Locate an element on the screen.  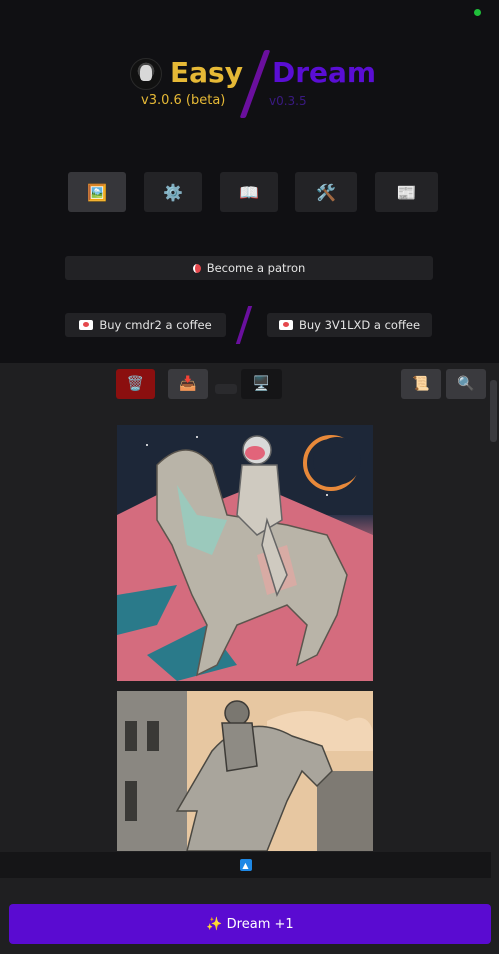
coffee-cmdr2-label: Buy cmdr2 a coffee is located at coordinates (155, 325).